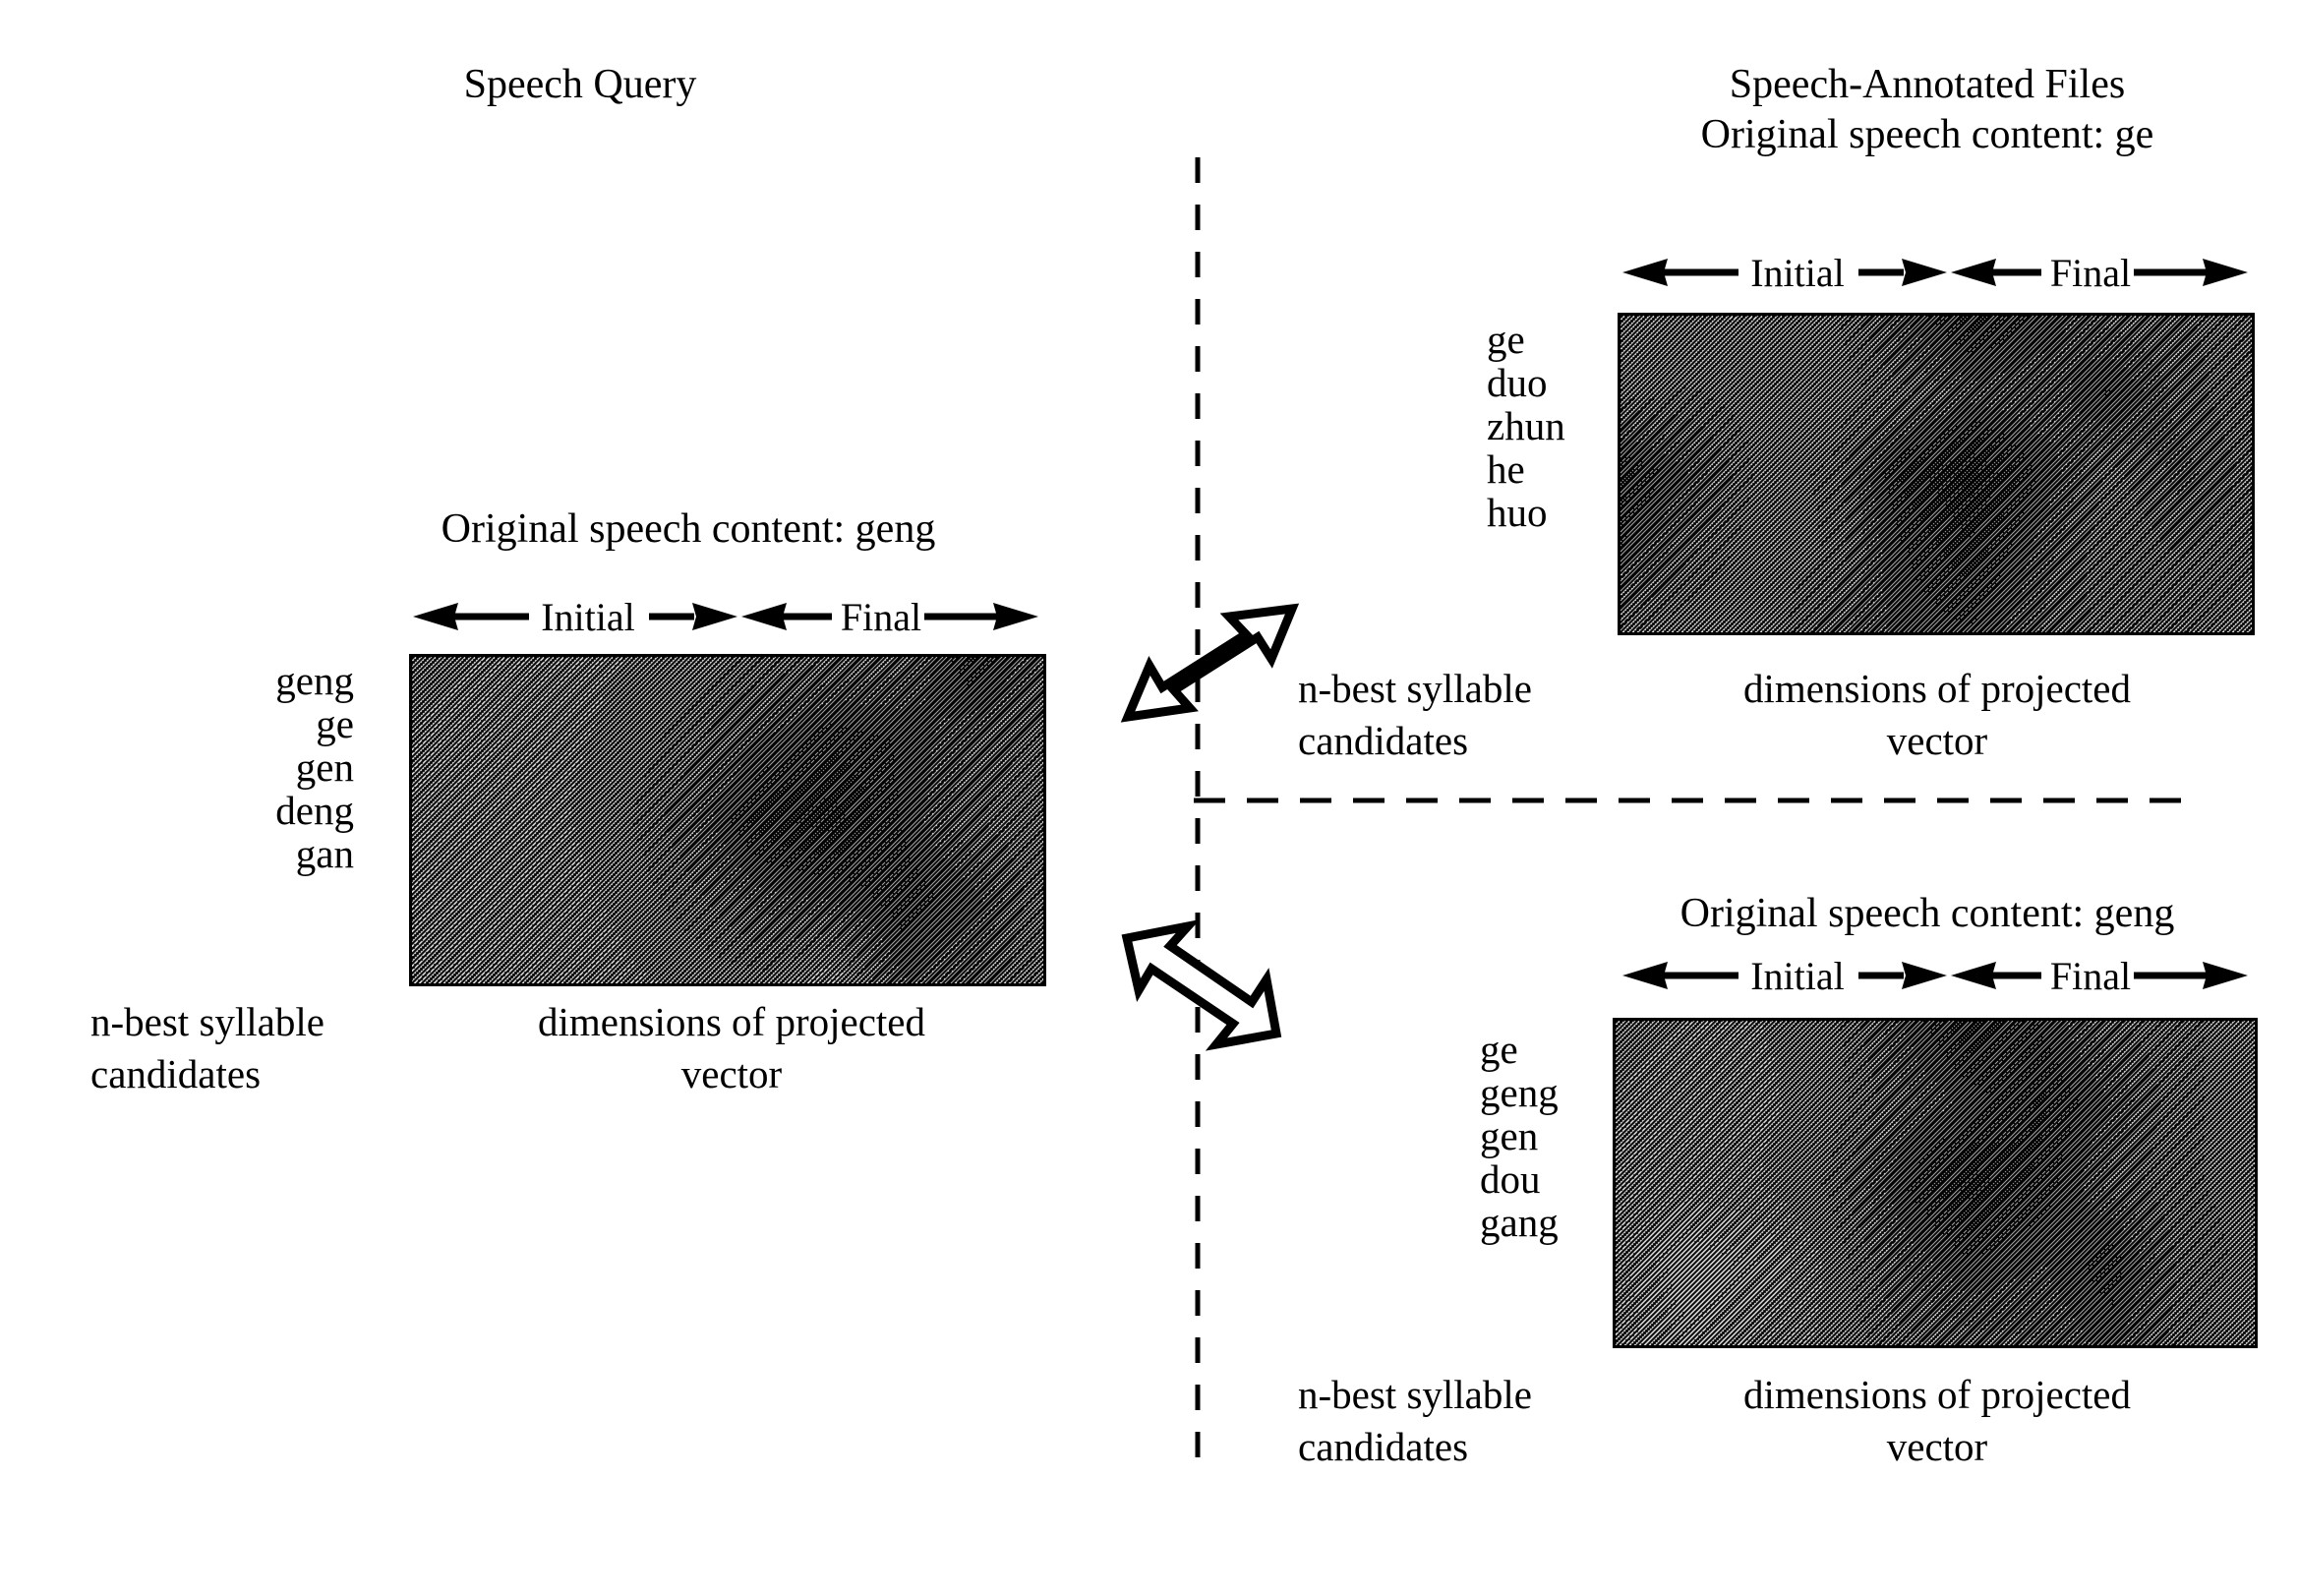 The height and width of the screenshot is (1596, 2298). What do you see at coordinates (1937, 1394) in the screenshot?
I see `file-bottom-dimensions-caption-line1: dimensions of projected` at bounding box center [1937, 1394].